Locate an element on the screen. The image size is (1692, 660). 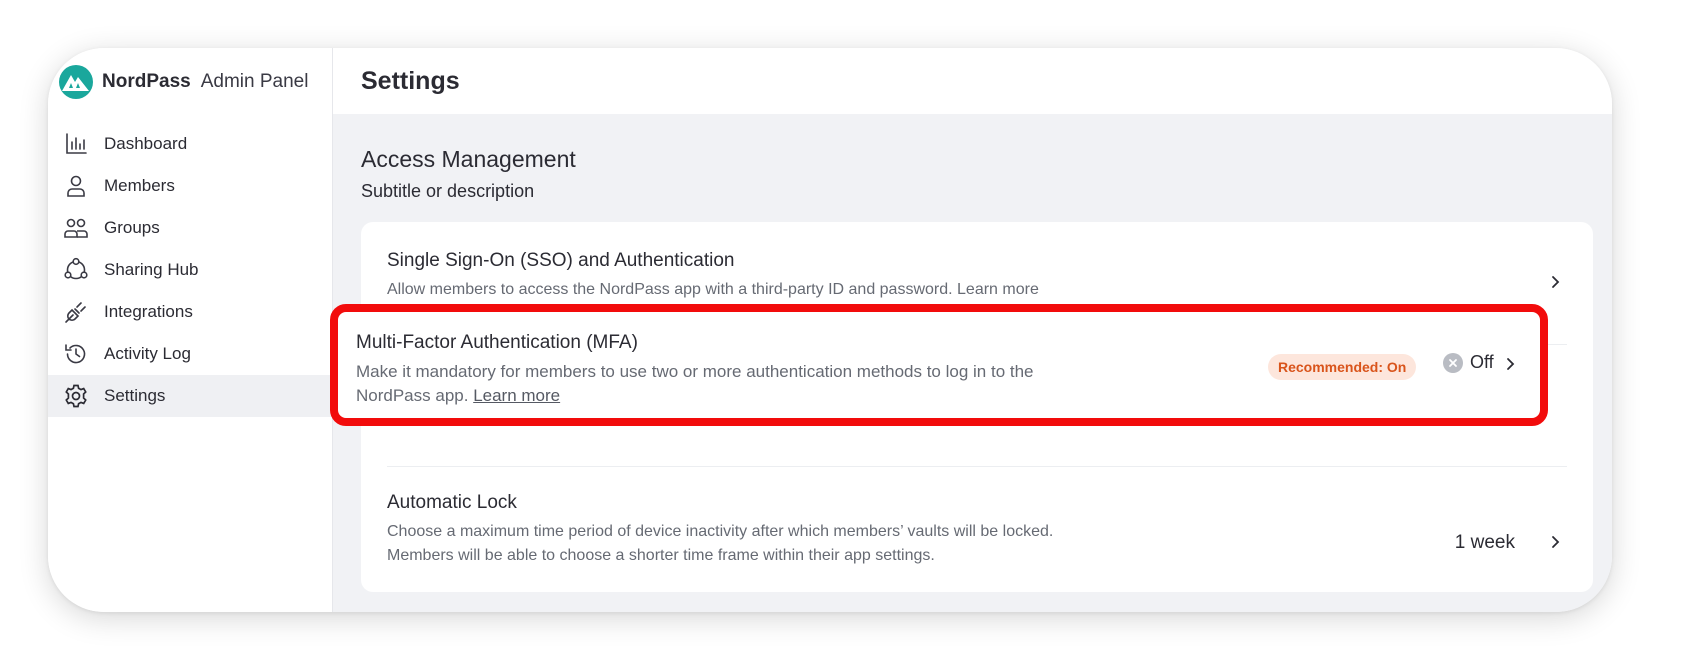
group-icon is located at coordinates (76, 228).